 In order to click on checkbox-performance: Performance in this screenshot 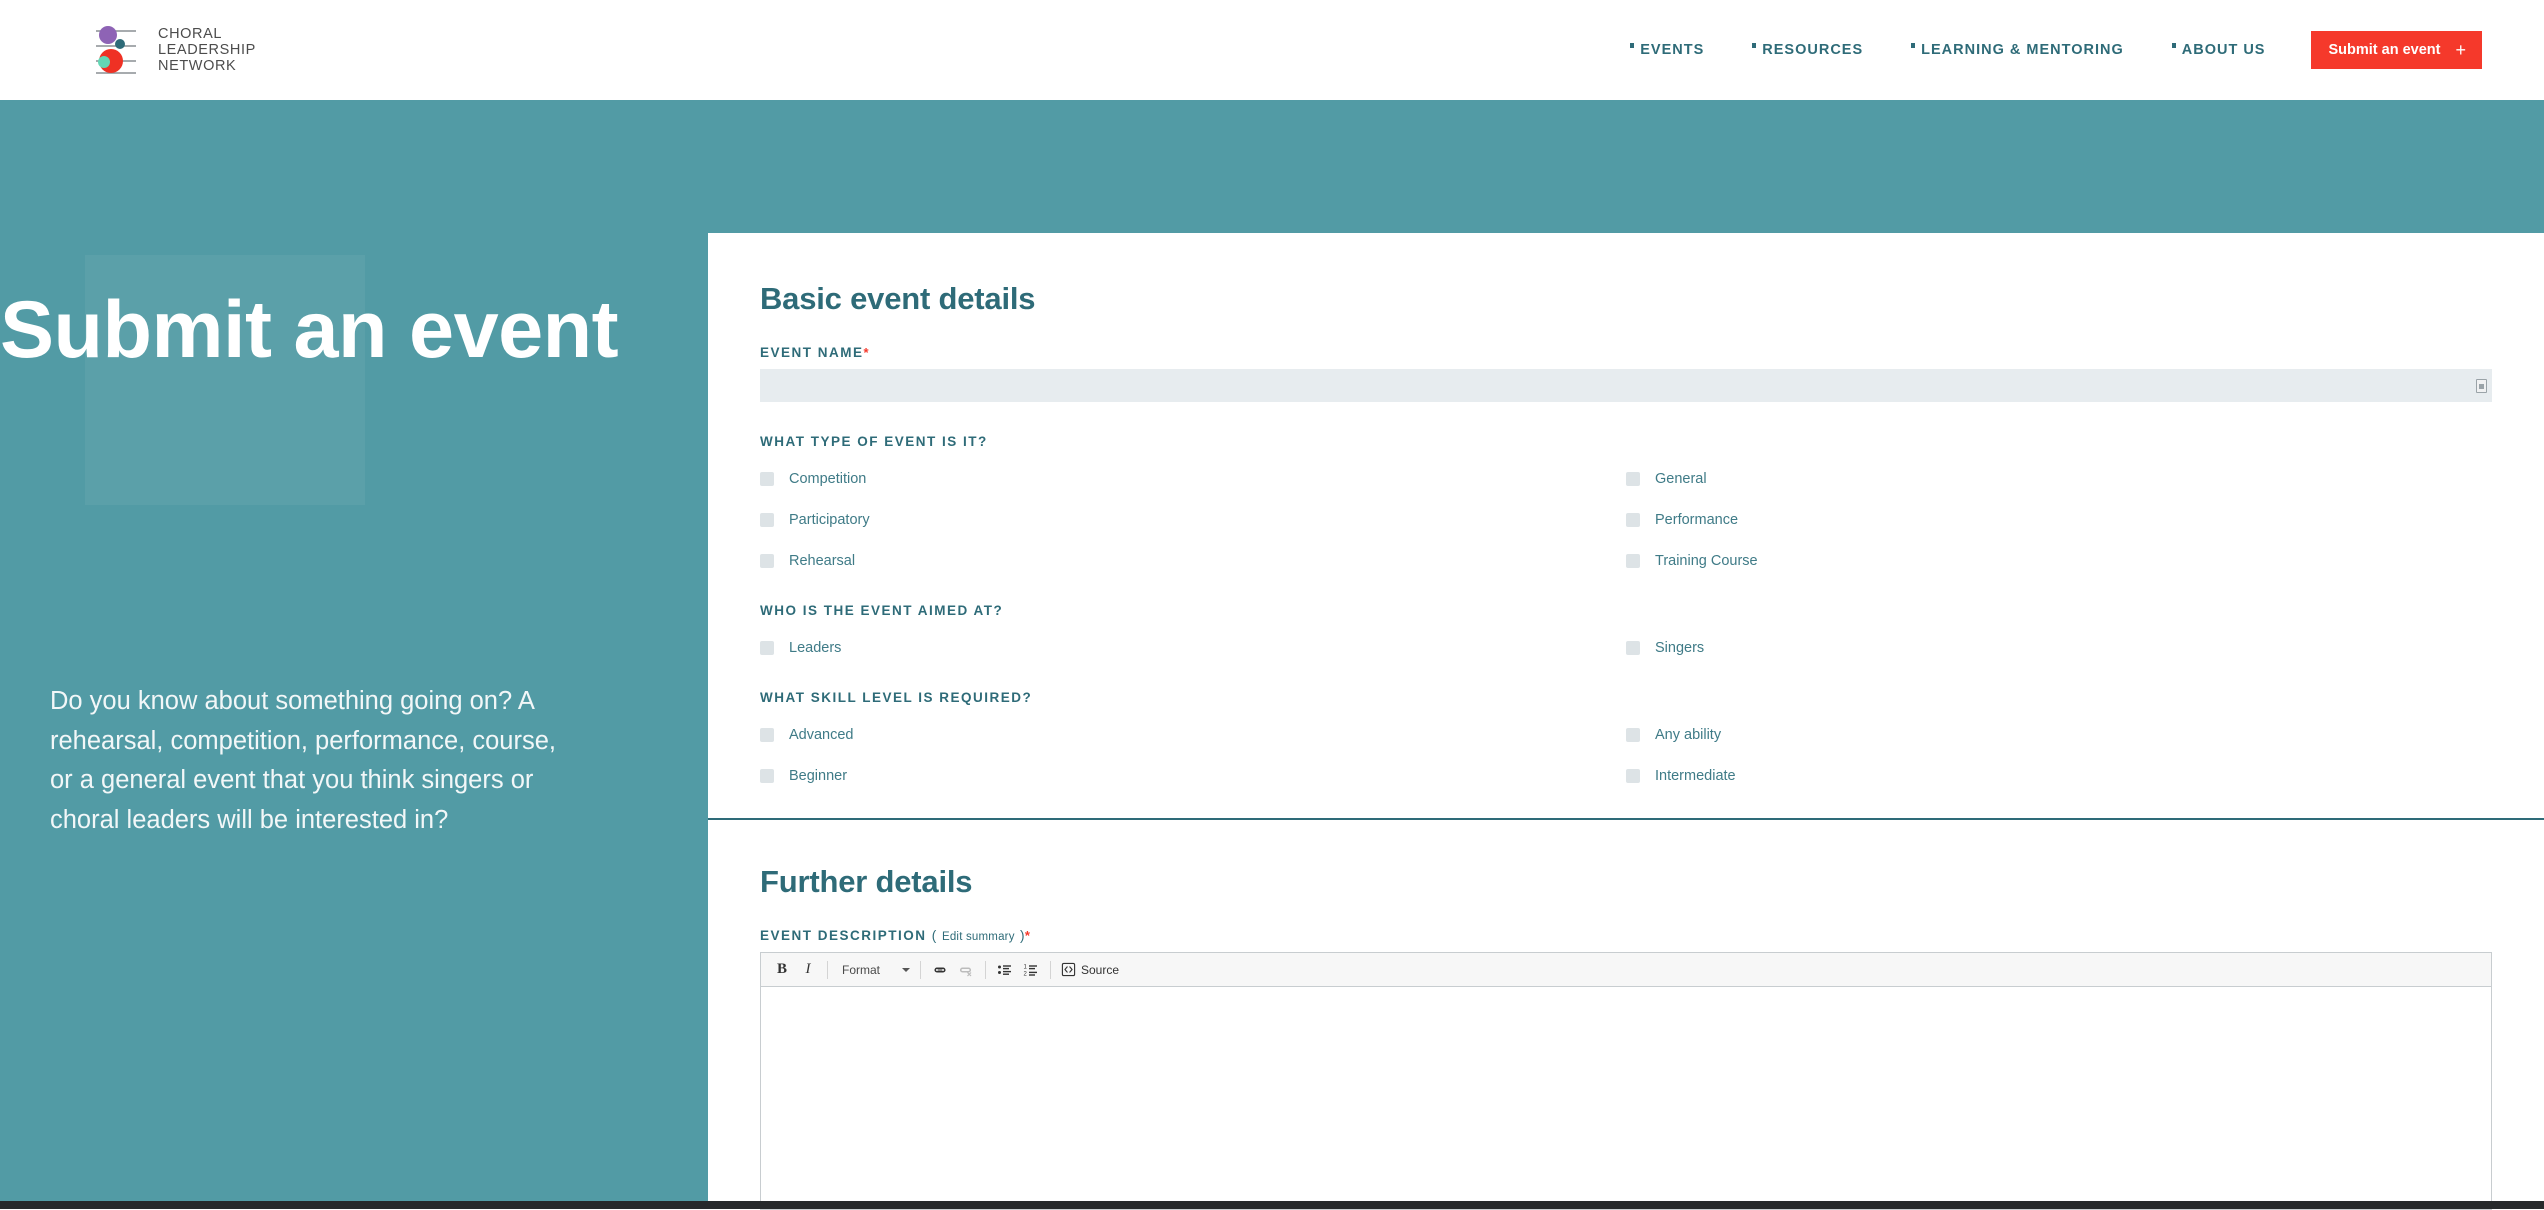, I will do `click(2059, 519)`.